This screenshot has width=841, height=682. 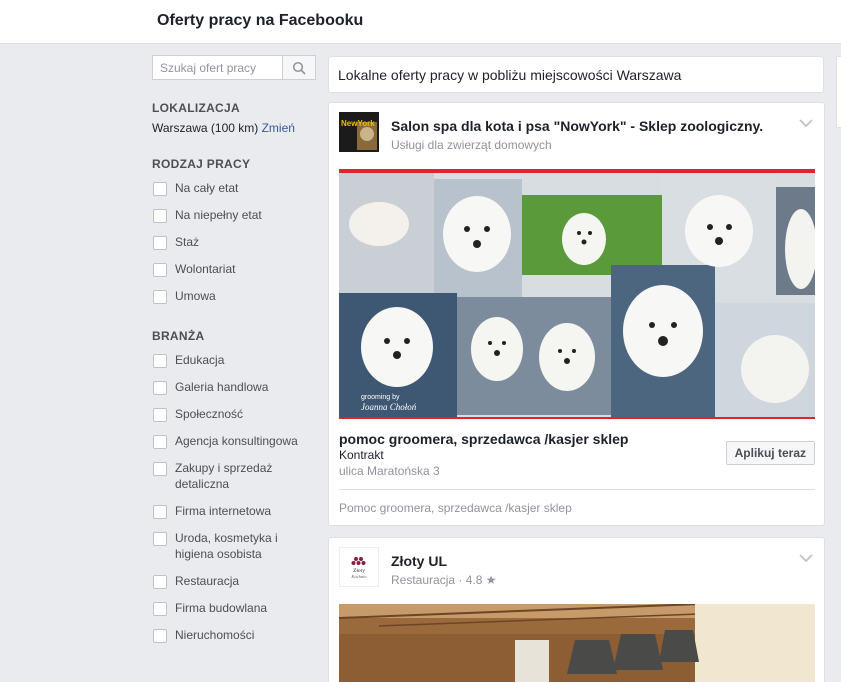 What do you see at coordinates (226, 296) in the screenshot?
I see `filter-job-type-contract: Umowa` at bounding box center [226, 296].